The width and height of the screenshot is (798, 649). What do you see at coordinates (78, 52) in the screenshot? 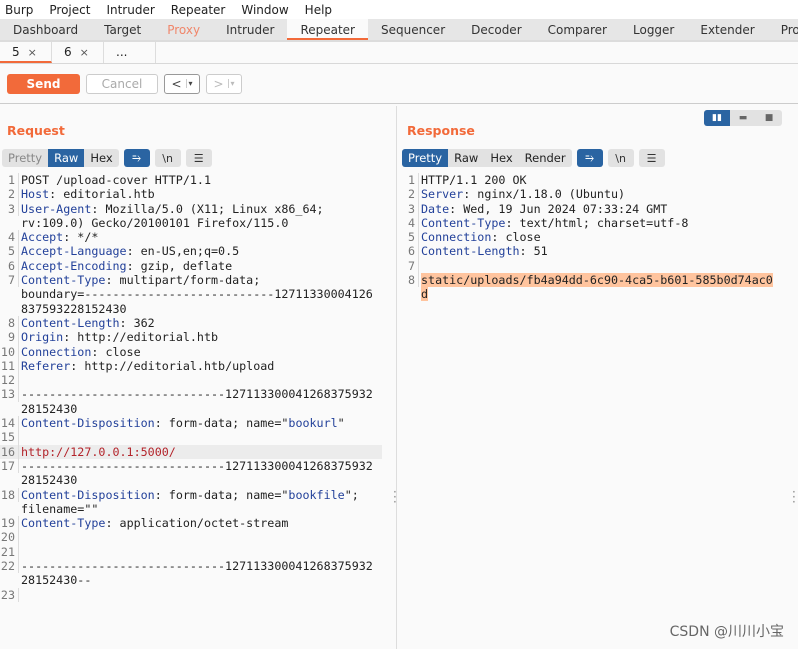
I see `repeater-tab: 6 ×` at bounding box center [78, 52].